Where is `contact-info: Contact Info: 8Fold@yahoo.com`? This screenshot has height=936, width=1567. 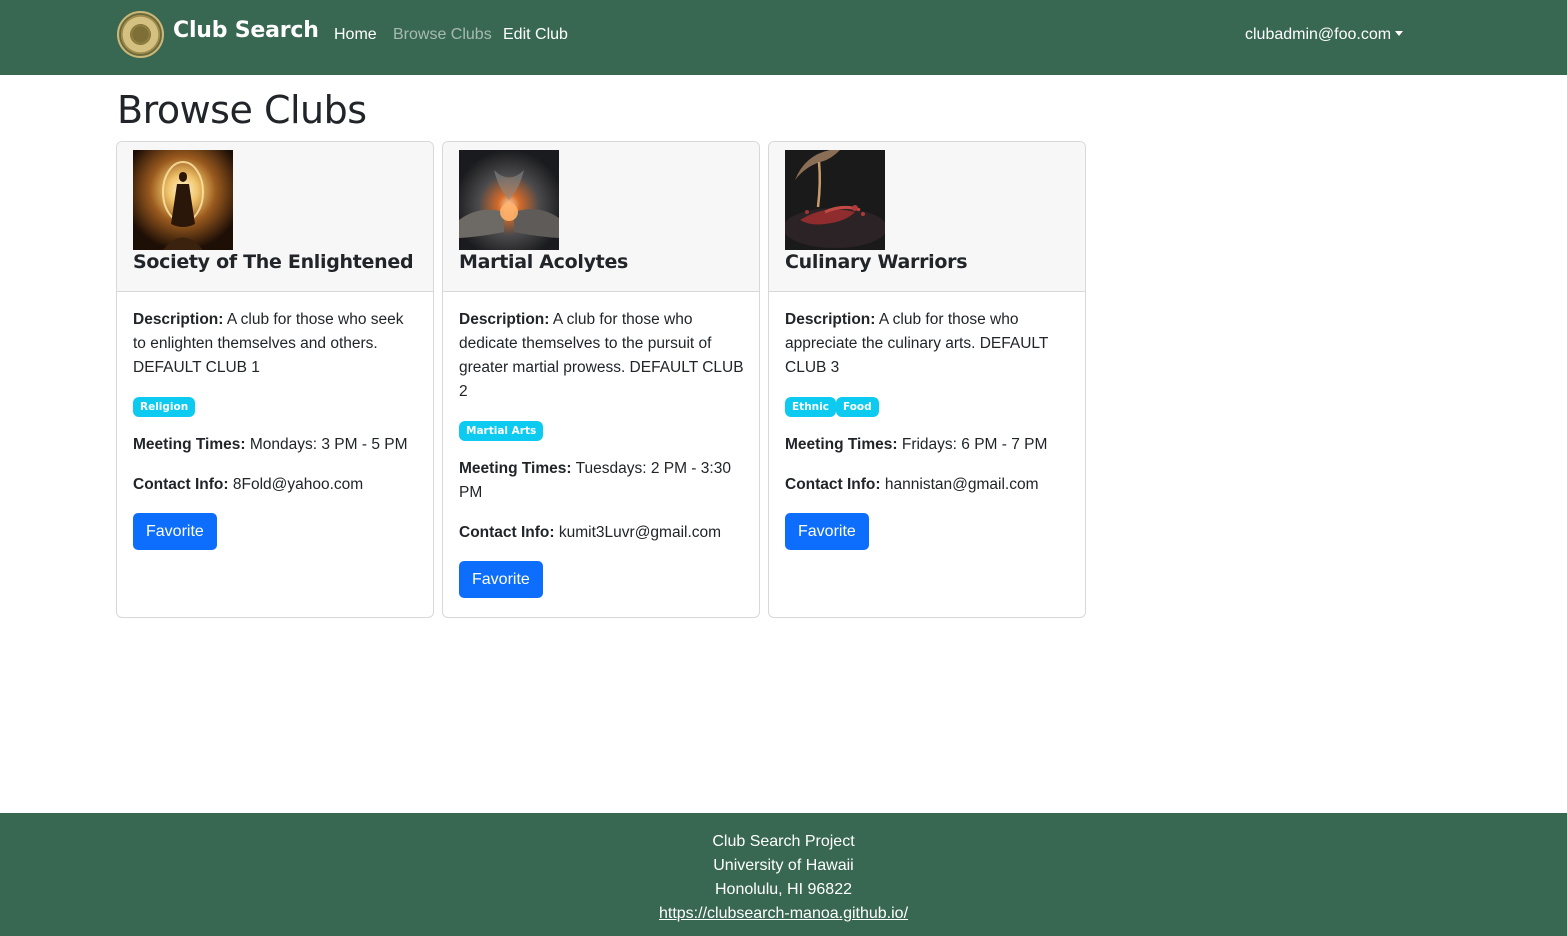
contact-info: Contact Info: 8Fold@yahoo.com is located at coordinates (276, 485).